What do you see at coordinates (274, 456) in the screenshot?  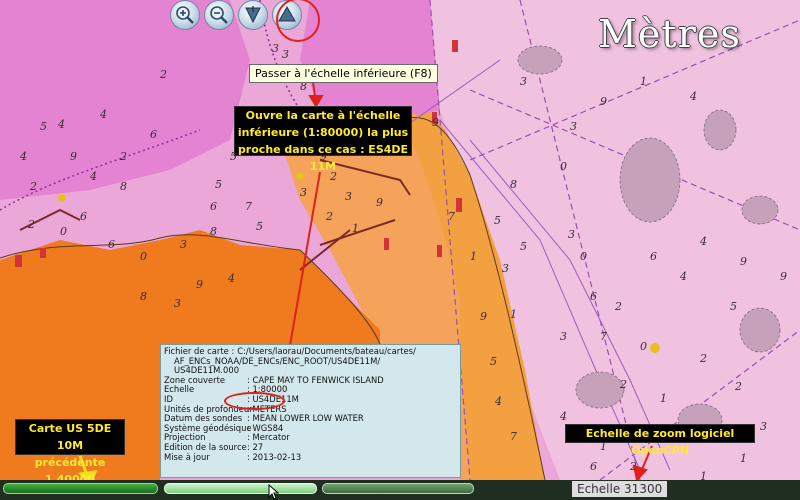 I see `info-value: : 2013-02-13` at bounding box center [274, 456].